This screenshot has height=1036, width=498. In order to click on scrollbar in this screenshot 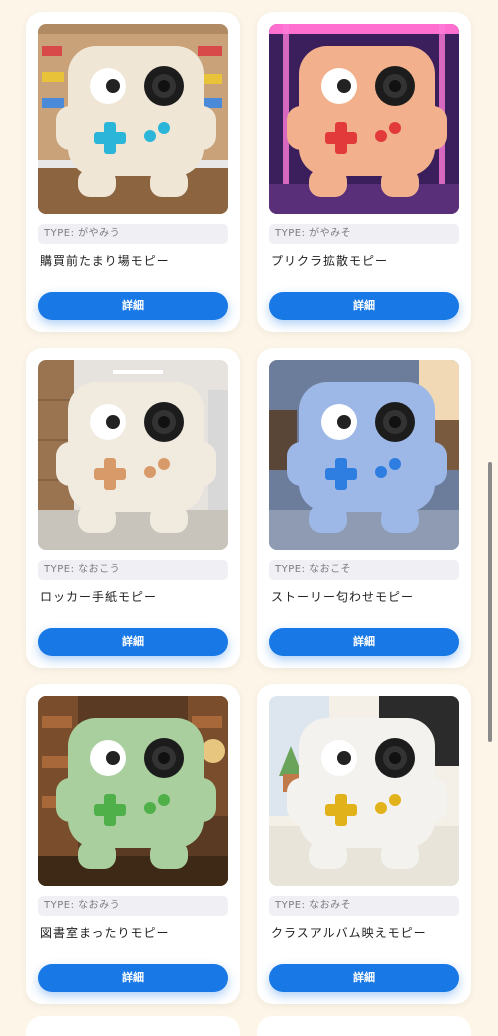, I will do `click(490, 602)`.